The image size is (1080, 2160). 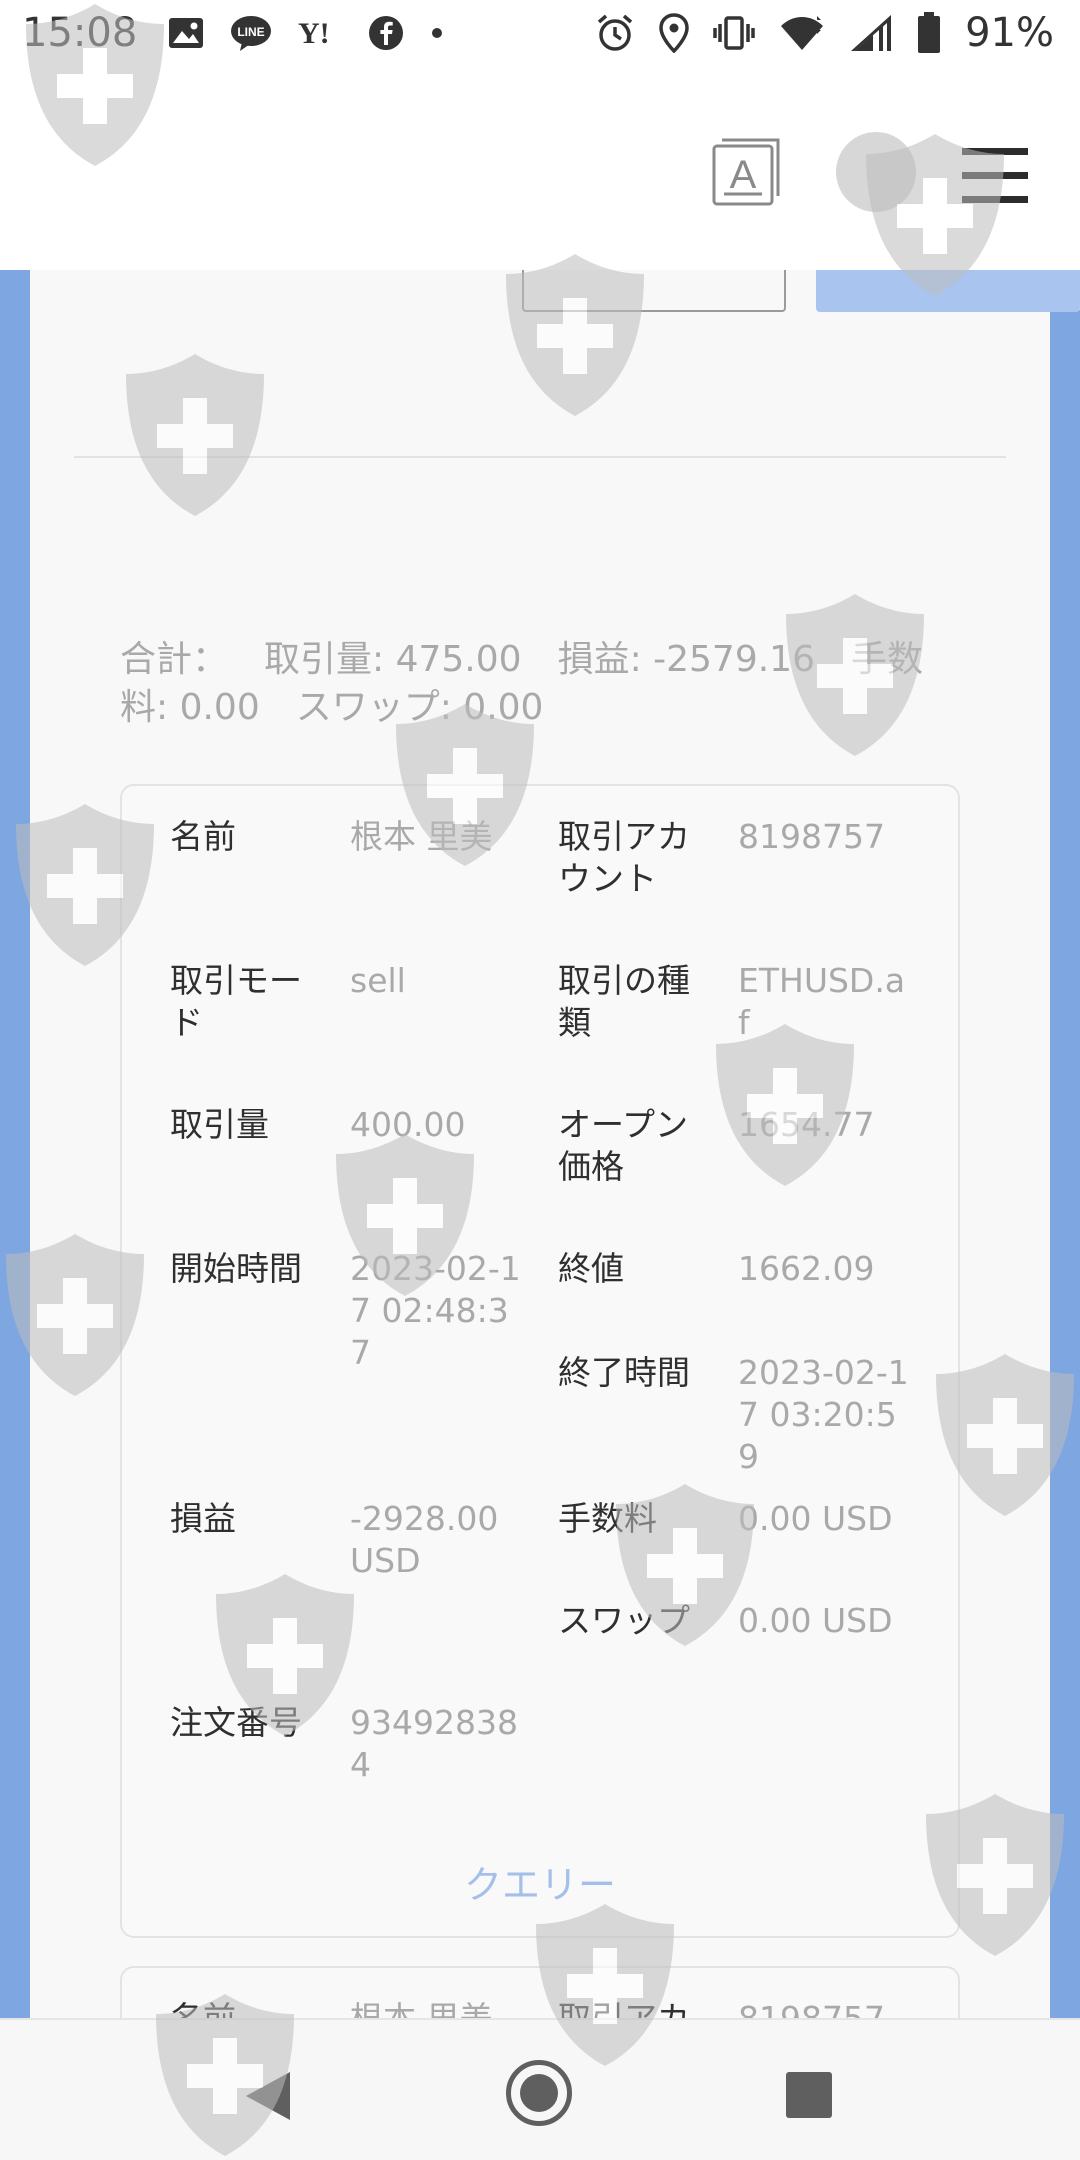 What do you see at coordinates (686, 659) in the screenshot?
I see `summary-pnl: 損益: -2579.16` at bounding box center [686, 659].